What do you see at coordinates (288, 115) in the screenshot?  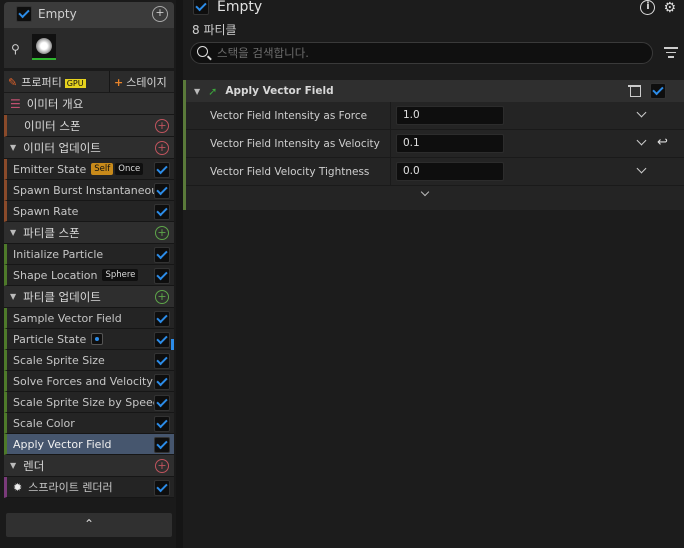 I see `property-name: Vector Field Intensity as Force` at bounding box center [288, 115].